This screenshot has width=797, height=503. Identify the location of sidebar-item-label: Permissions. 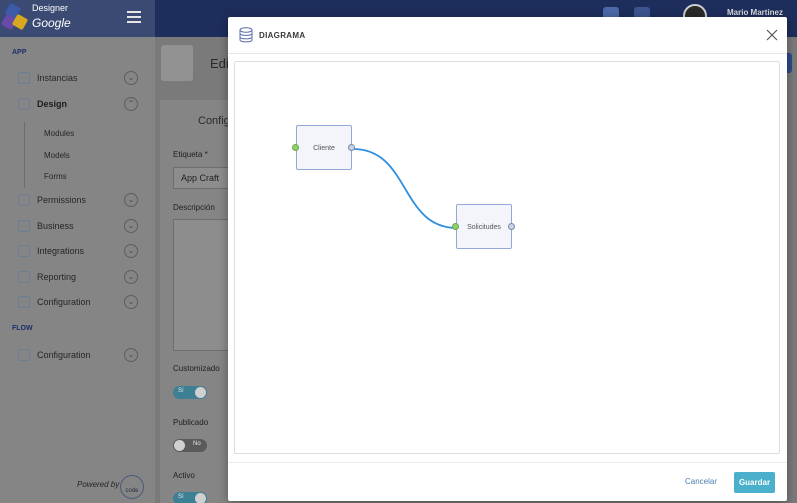
(62, 200).